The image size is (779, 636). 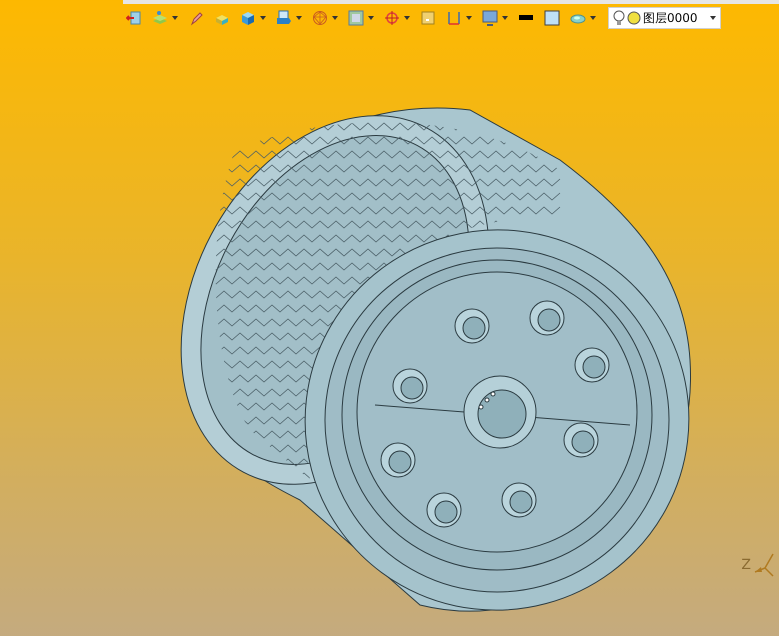 I want to click on cube-icon, so click(x=248, y=18).